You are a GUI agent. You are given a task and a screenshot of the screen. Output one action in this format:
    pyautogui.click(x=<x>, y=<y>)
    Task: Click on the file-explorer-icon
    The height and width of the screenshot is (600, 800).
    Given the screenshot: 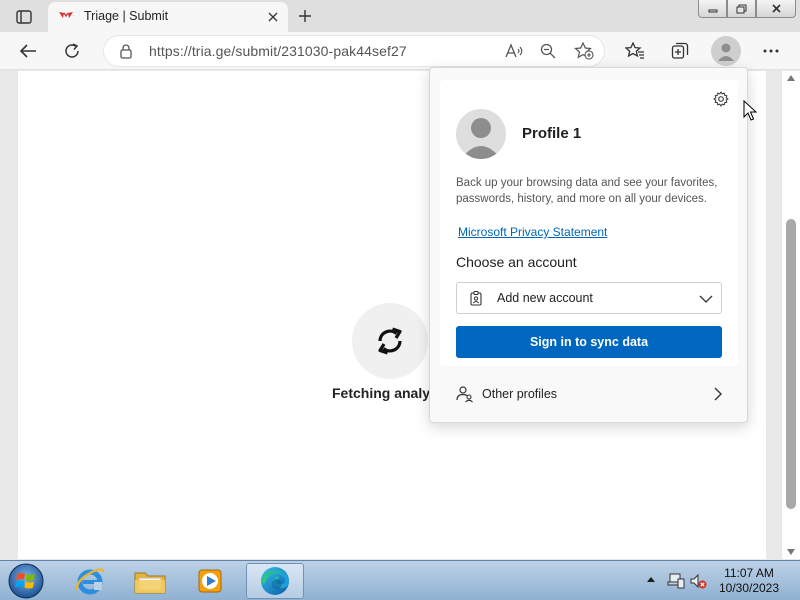 What is the action you would take?
    pyautogui.click(x=150, y=583)
    